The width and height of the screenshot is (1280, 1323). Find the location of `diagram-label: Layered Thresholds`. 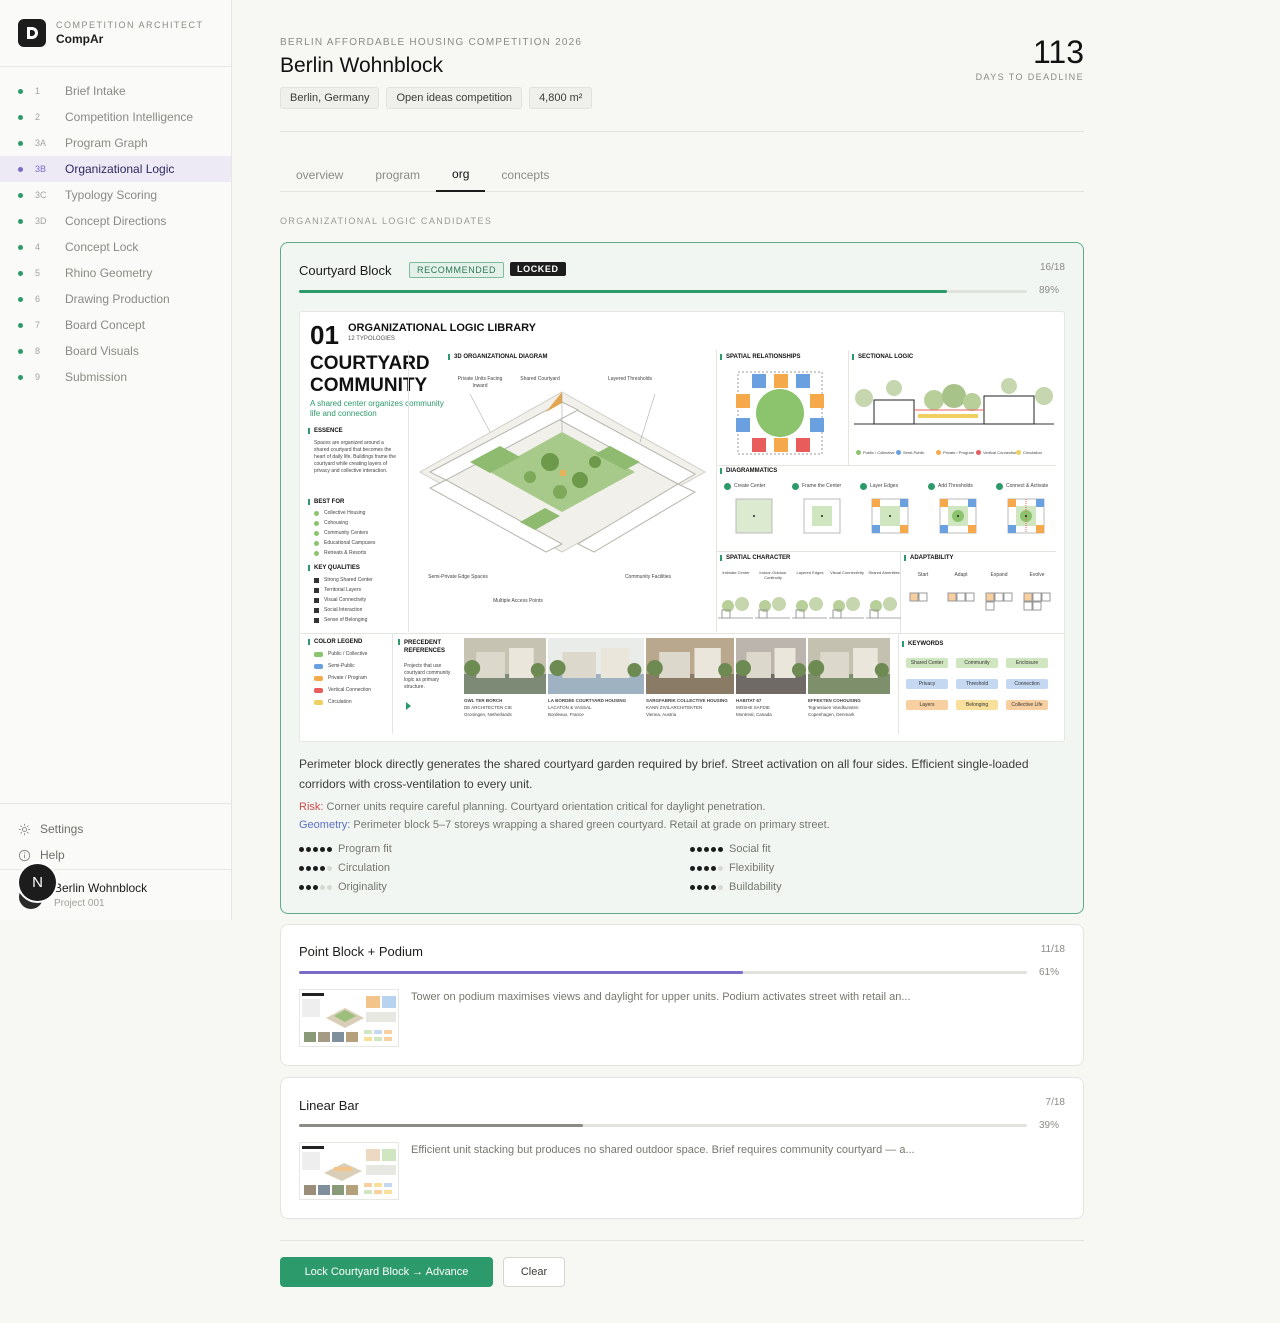

diagram-label: Layered Thresholds is located at coordinates (630, 379).